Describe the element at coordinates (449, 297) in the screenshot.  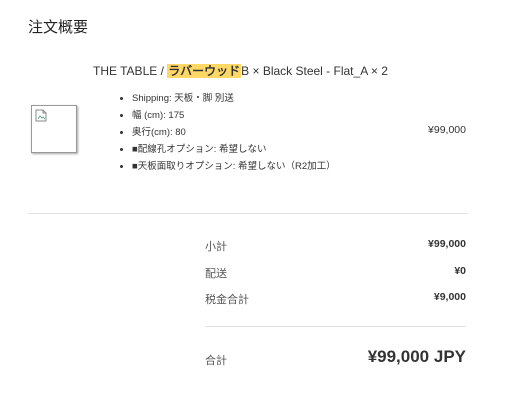
I see `tax-value: ¥9,000` at that location.